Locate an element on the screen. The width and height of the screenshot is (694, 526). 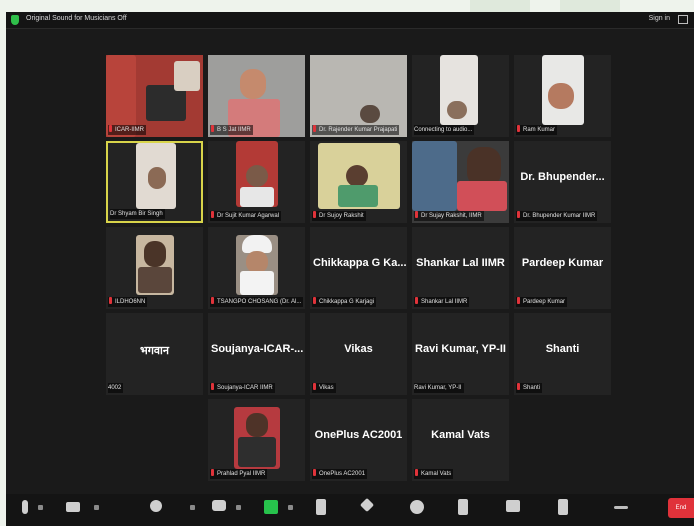
apps-icon is located at coordinates (417, 507).